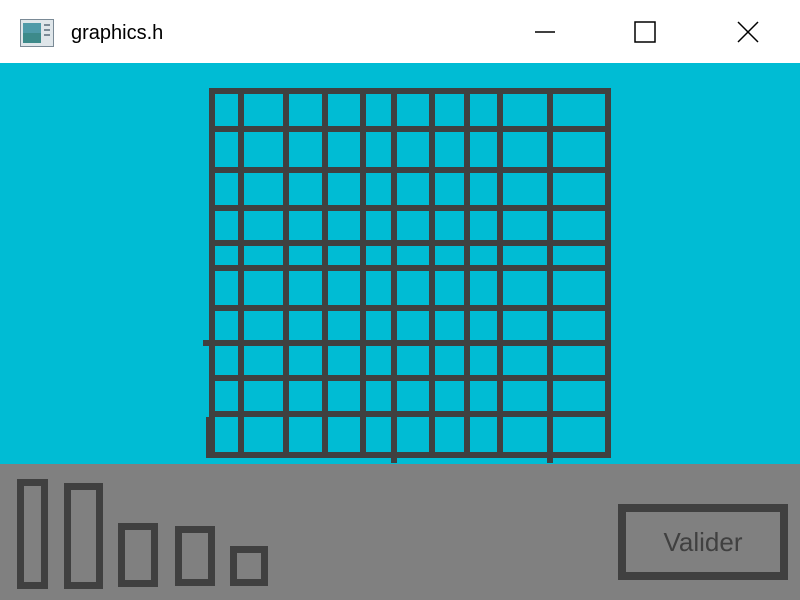 The height and width of the screenshot is (600, 800). Describe the element at coordinates (37, 33) in the screenshot. I see `app-window-icon` at that location.